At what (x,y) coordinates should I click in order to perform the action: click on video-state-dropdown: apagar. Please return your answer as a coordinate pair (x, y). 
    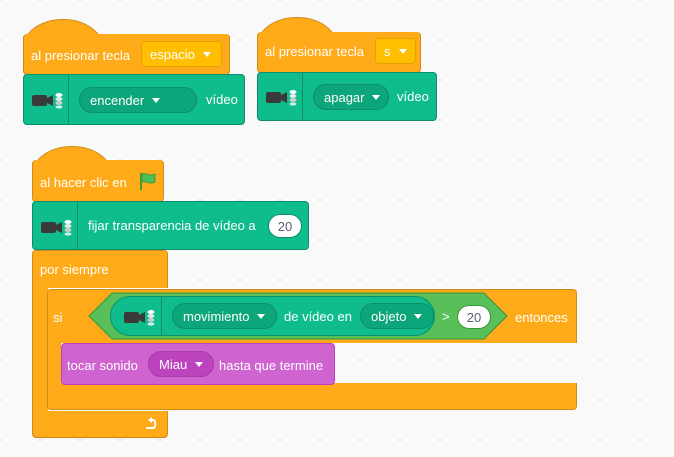
    Looking at the image, I should click on (351, 97).